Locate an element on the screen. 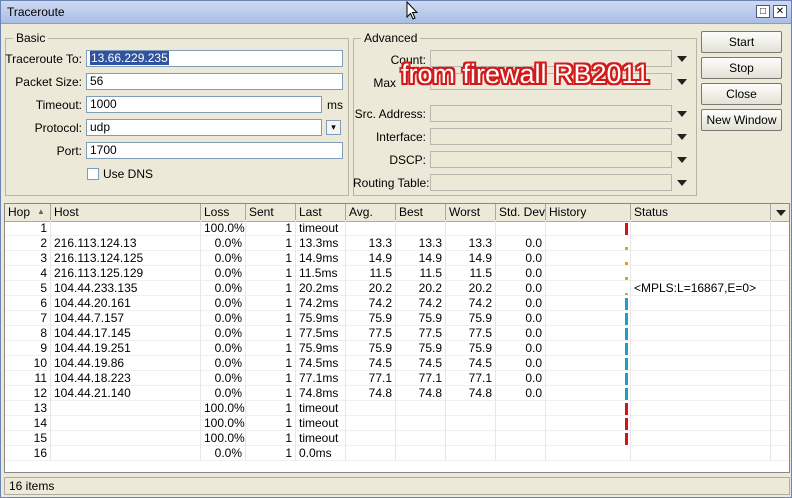 Image resolution: width=792 pixels, height=498 pixels. column-header-last: Last is located at coordinates (321, 212).